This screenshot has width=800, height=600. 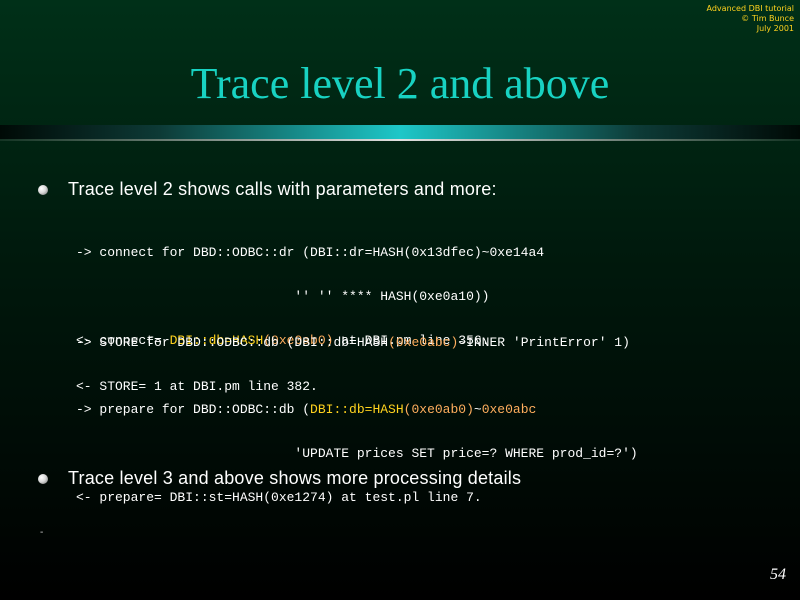 What do you see at coordinates (438, 409) in the screenshot?
I see `code-highlight: (0xe0ab0)` at bounding box center [438, 409].